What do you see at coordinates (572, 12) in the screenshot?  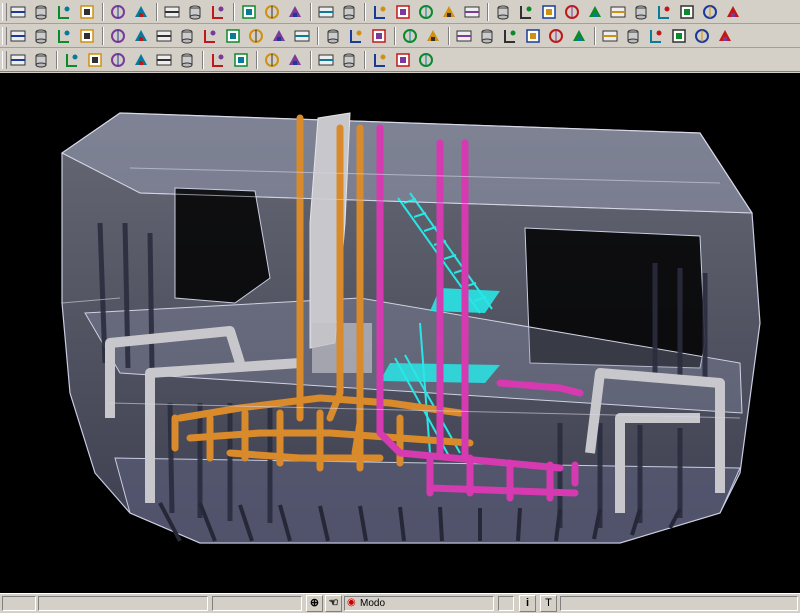 I see `net4-icon` at bounding box center [572, 12].